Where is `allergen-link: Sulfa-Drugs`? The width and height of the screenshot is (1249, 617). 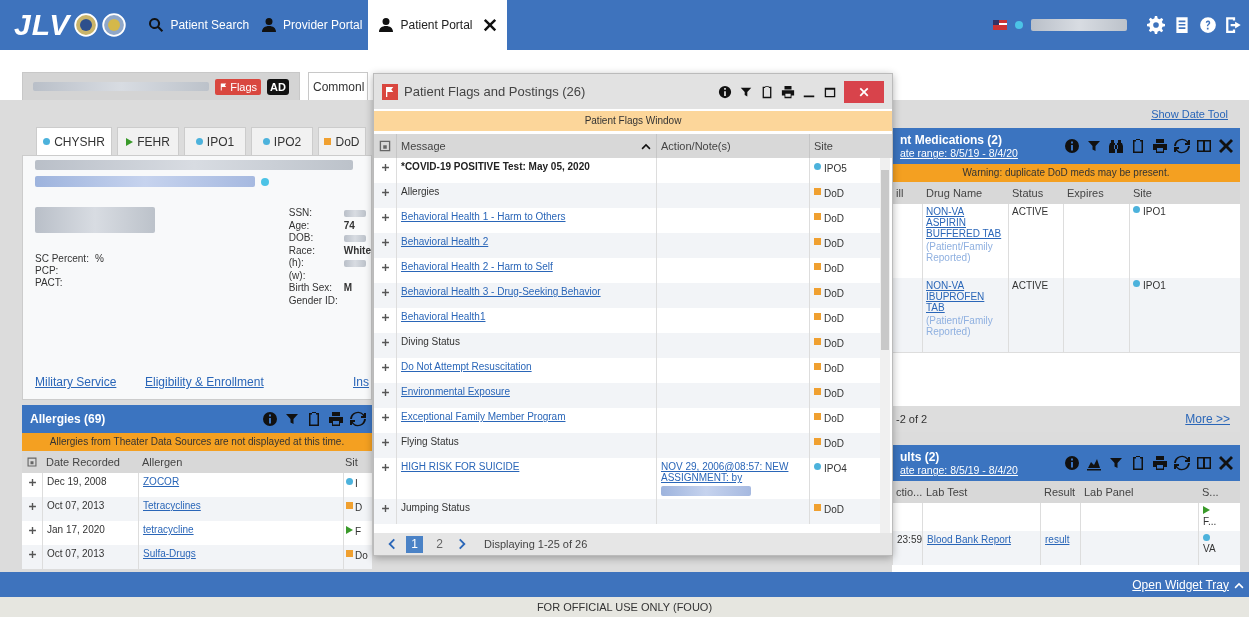 allergen-link: Sulfa-Drugs is located at coordinates (169, 553).